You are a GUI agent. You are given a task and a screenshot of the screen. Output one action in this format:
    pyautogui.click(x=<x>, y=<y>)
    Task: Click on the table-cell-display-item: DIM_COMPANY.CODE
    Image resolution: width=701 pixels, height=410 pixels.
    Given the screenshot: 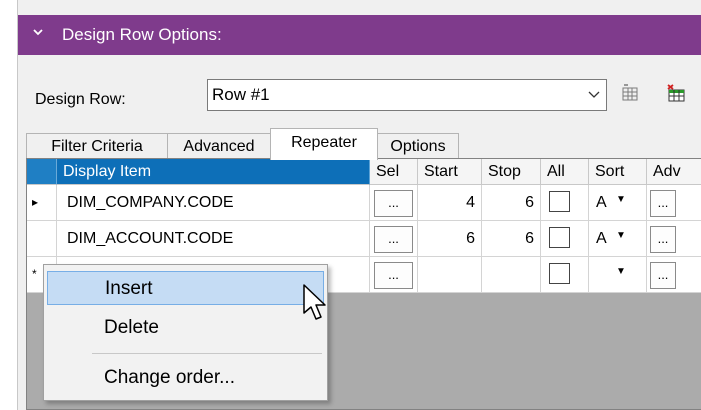 What is the action you would take?
    pyautogui.click(x=213, y=203)
    